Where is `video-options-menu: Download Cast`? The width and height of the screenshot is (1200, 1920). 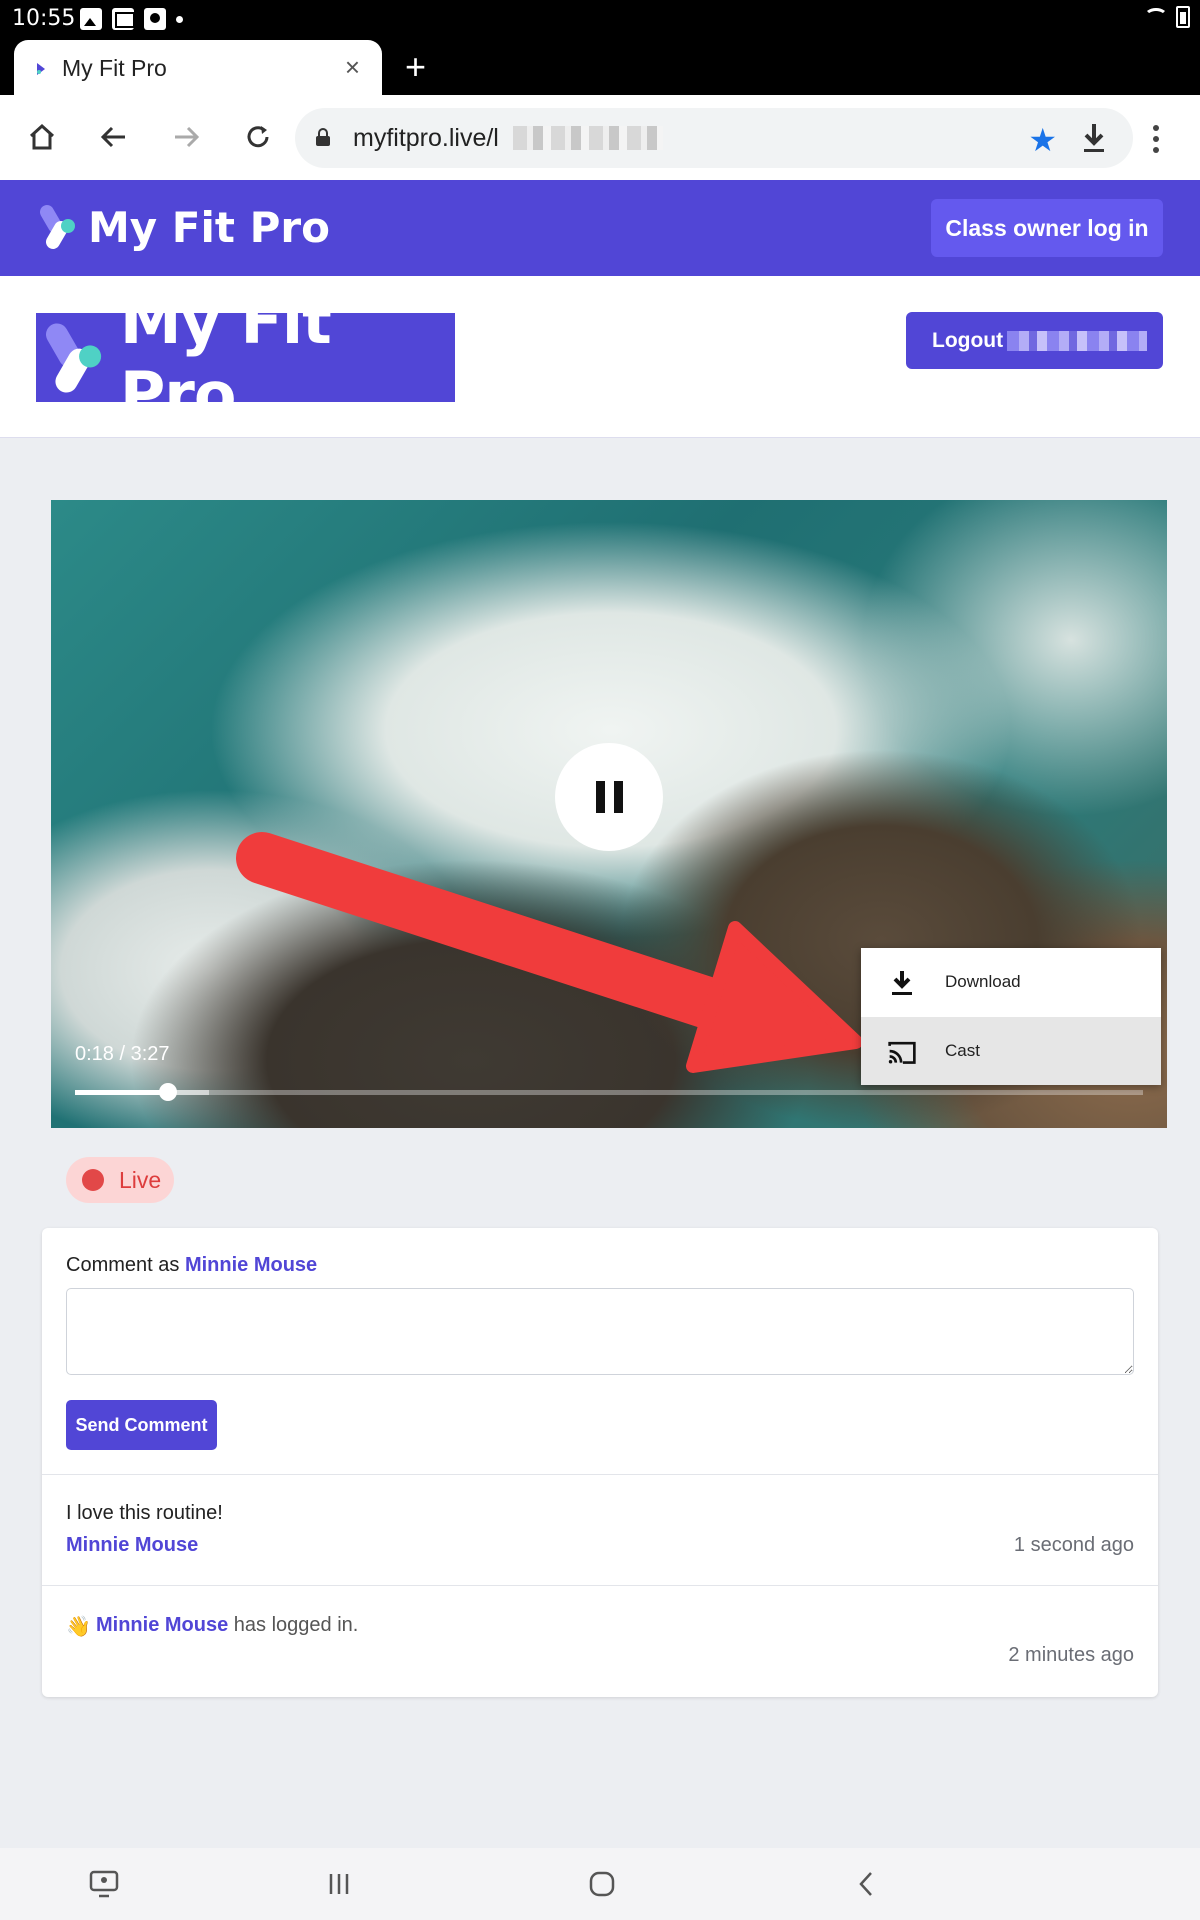
video-options-menu: Download Cast is located at coordinates (1011, 1016).